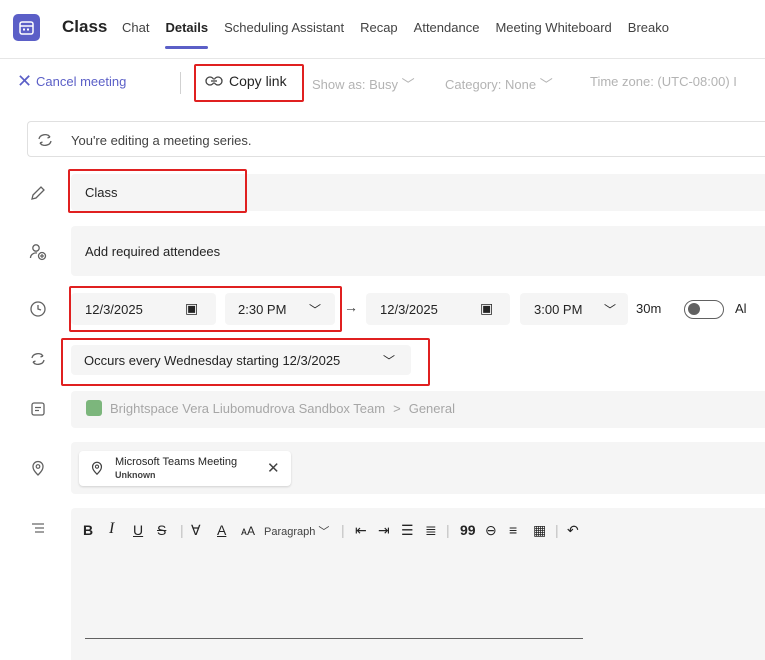  I want to click on editor-separator-line, so click(334, 638).